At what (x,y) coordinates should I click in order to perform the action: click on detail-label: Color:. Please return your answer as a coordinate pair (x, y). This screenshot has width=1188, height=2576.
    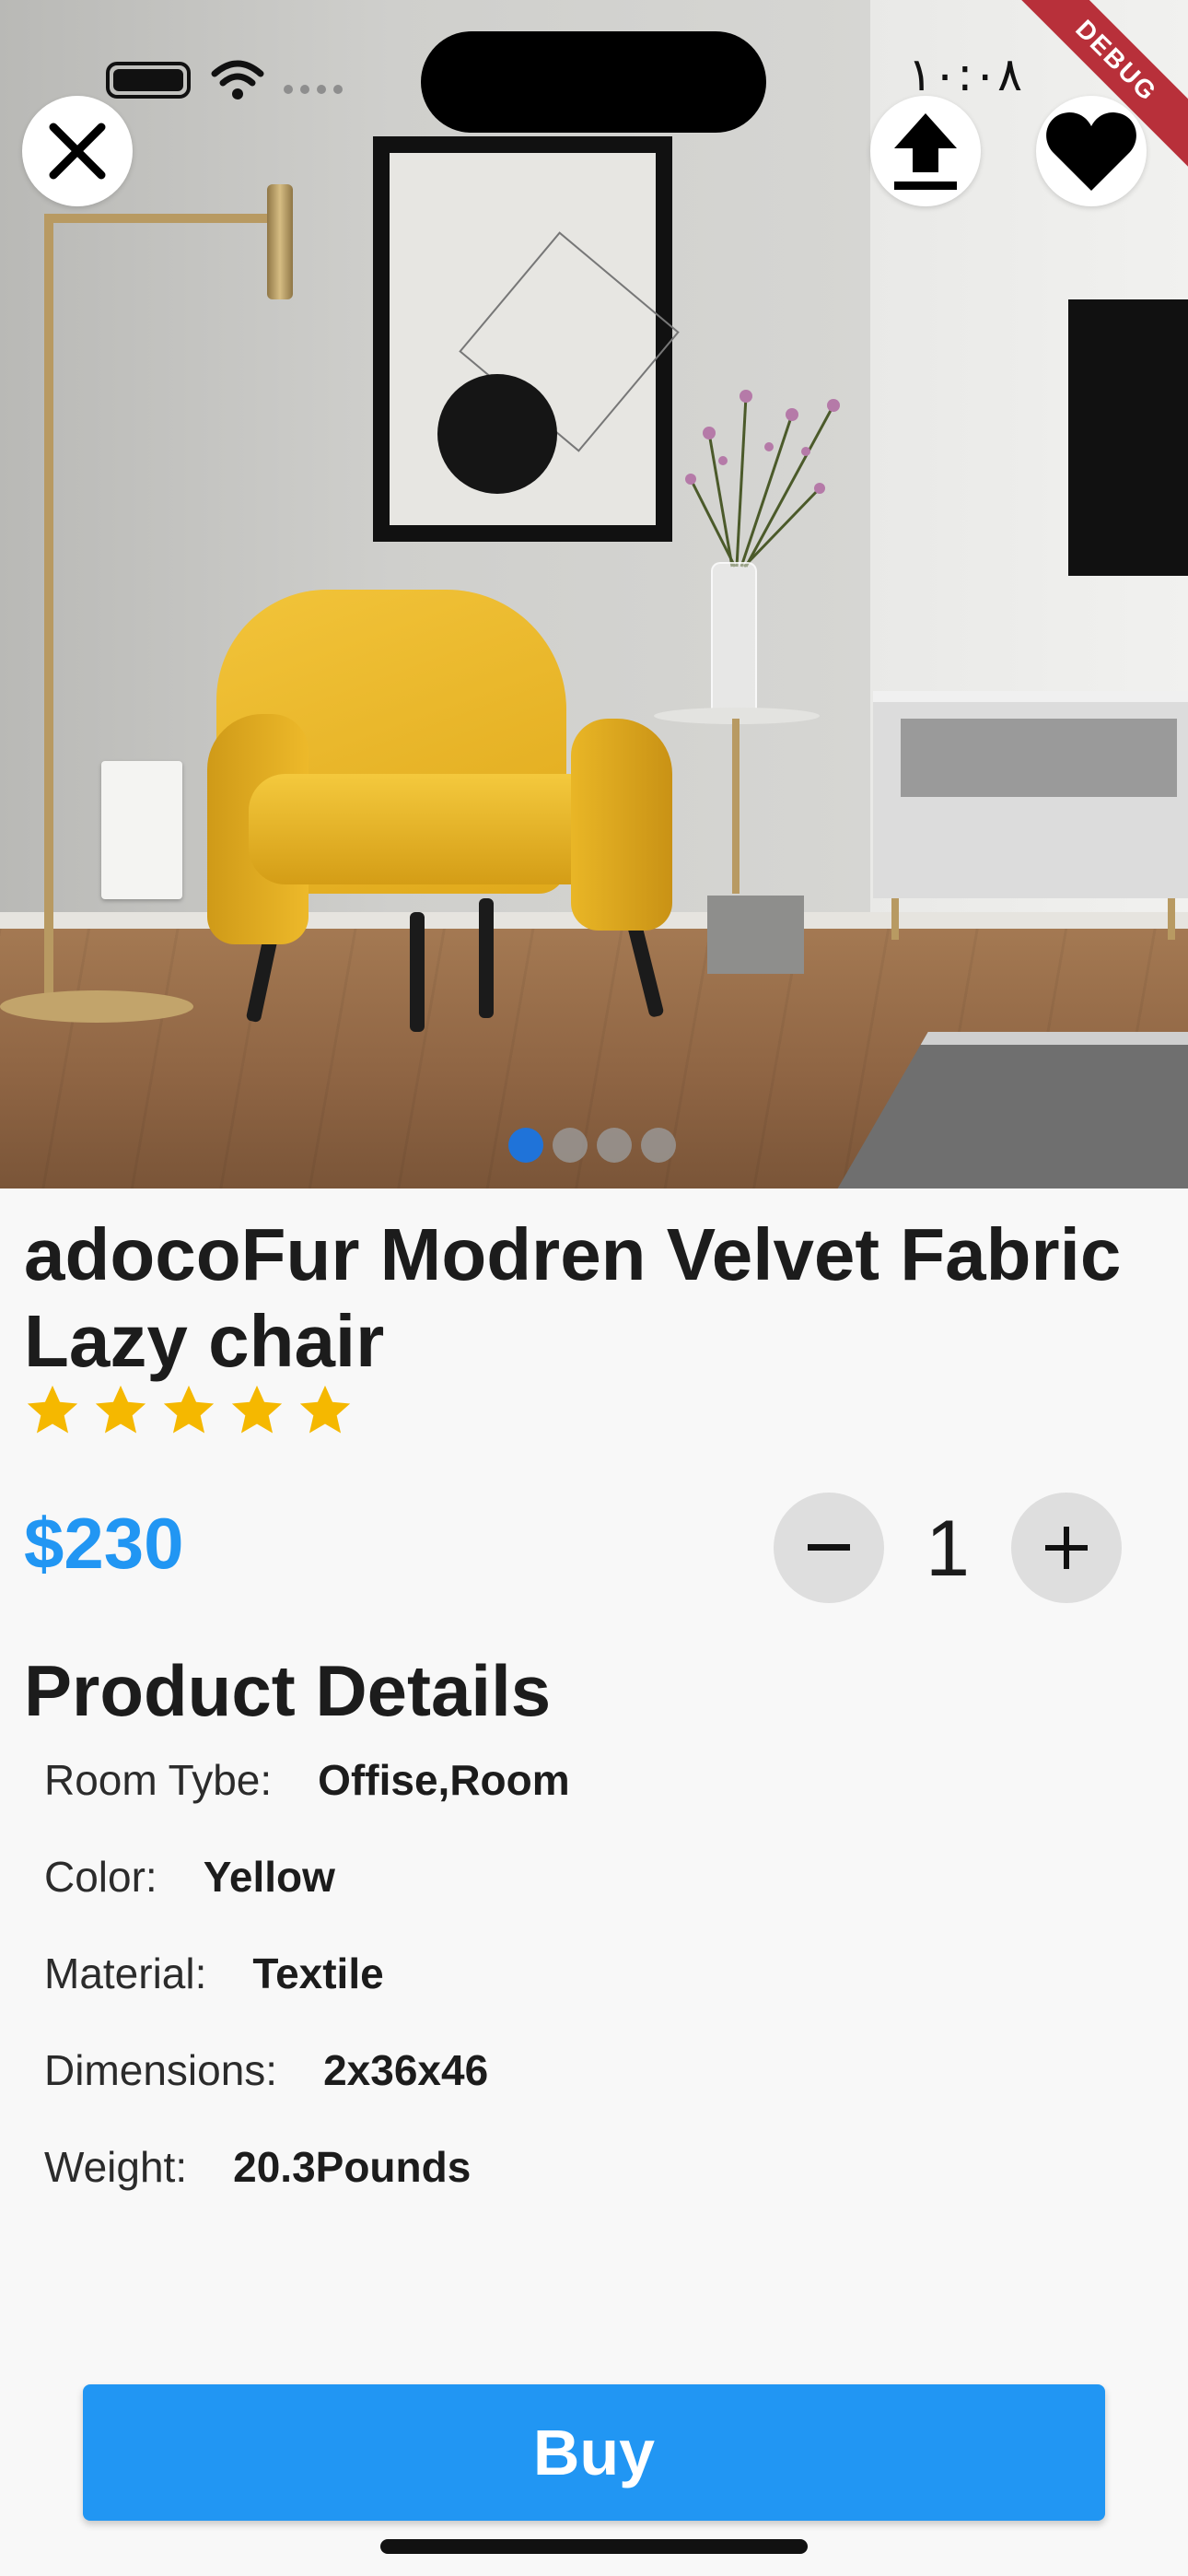
    Looking at the image, I should click on (100, 1877).